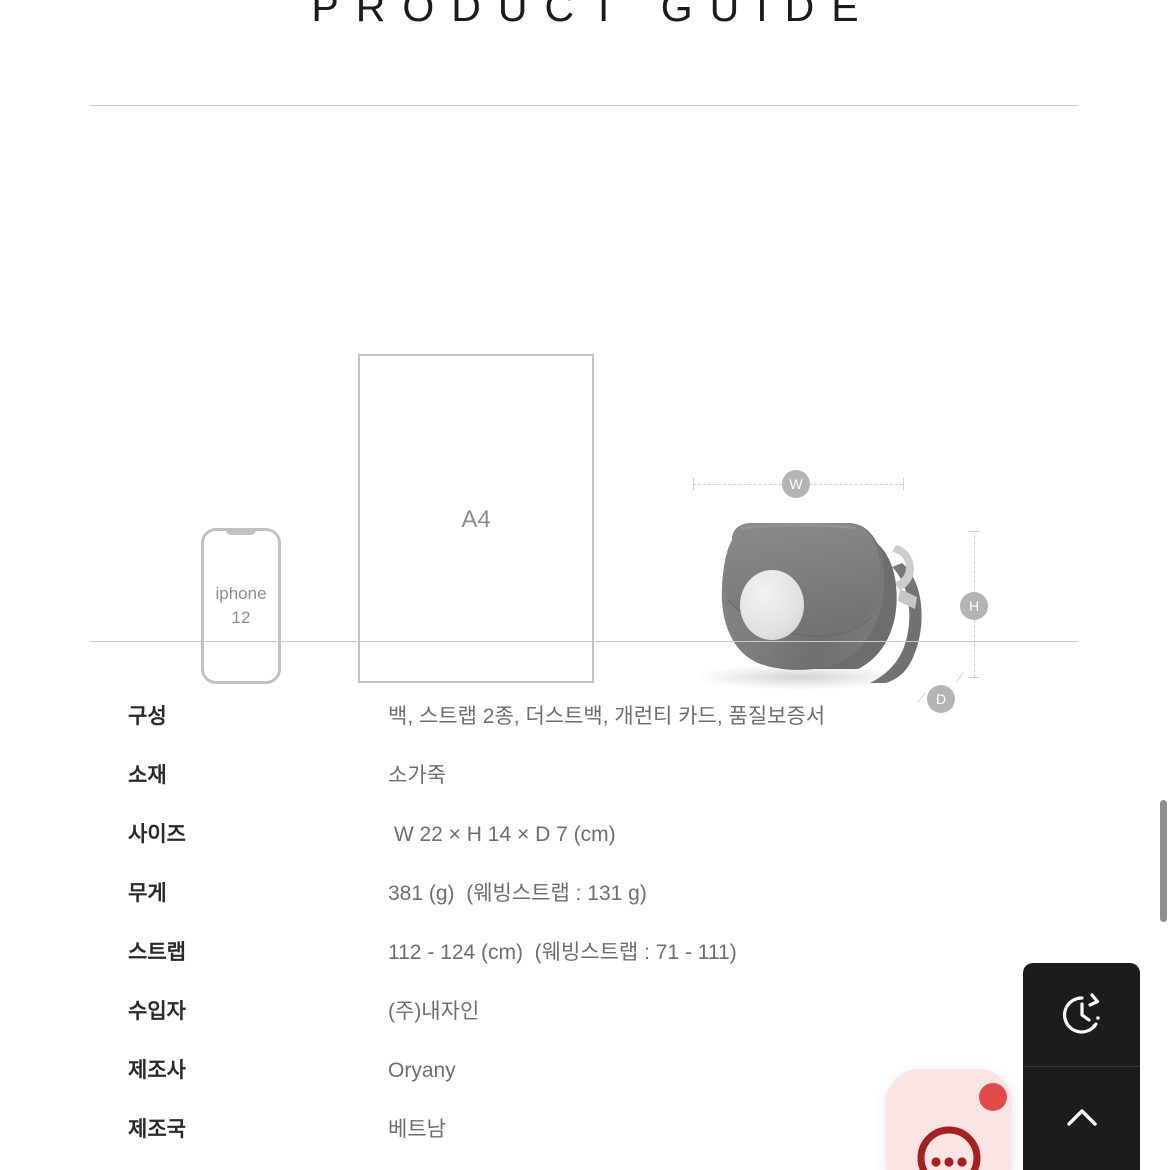 This screenshot has width=1170, height=1170. Describe the element at coordinates (417, 775) in the screenshot. I see `spec-value: 소가죽` at that location.